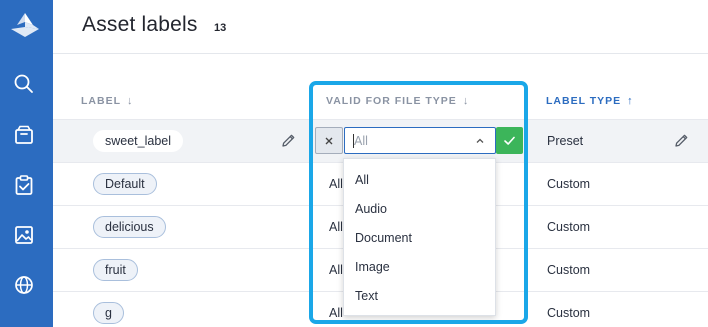  Describe the element at coordinates (419, 237) in the screenshot. I see `file-type-dropdown-menu: All Audio Document Image Text` at that location.